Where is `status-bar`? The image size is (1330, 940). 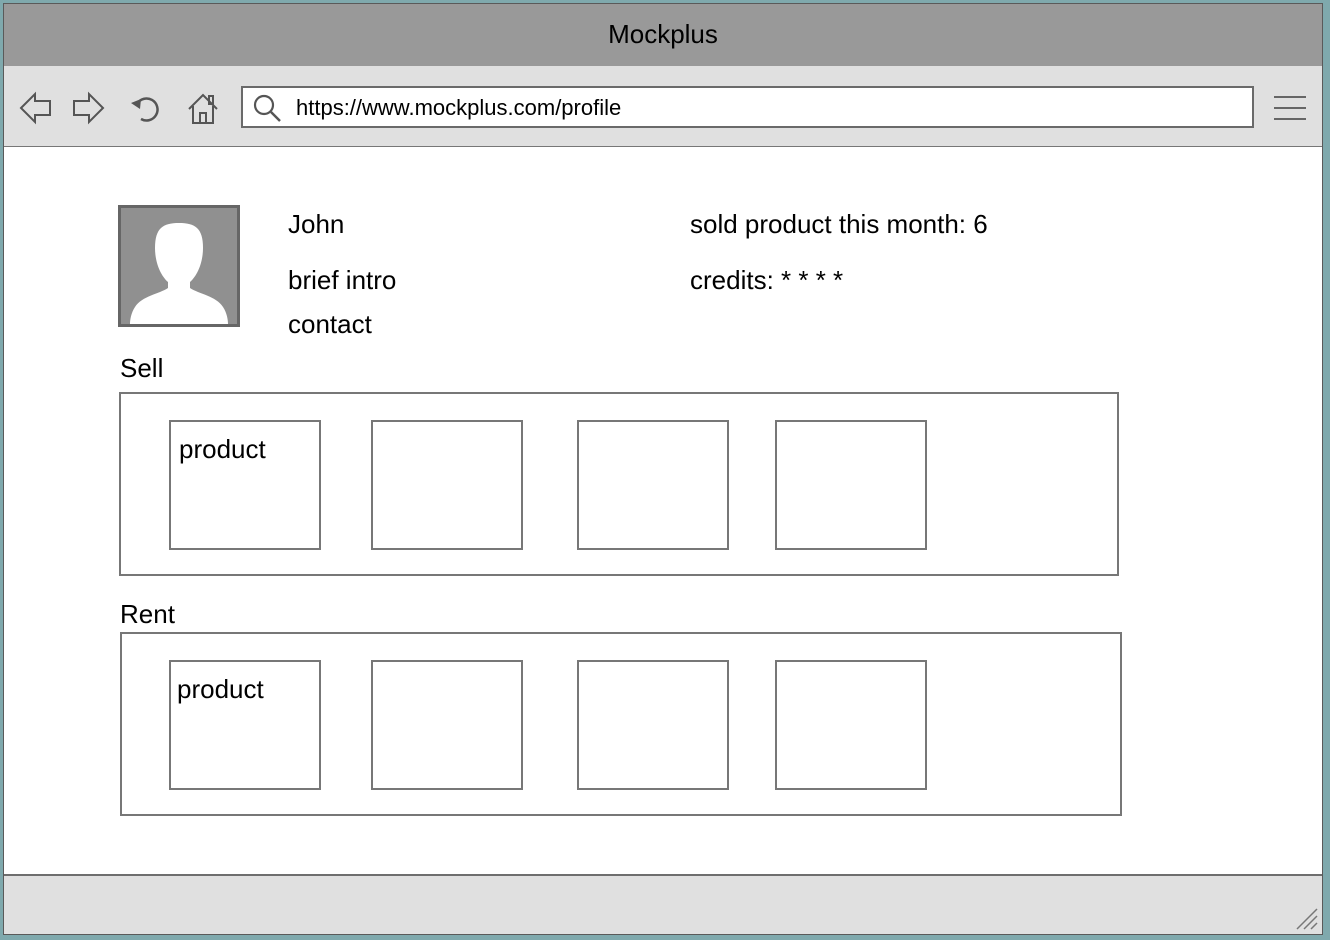
status-bar is located at coordinates (663, 904).